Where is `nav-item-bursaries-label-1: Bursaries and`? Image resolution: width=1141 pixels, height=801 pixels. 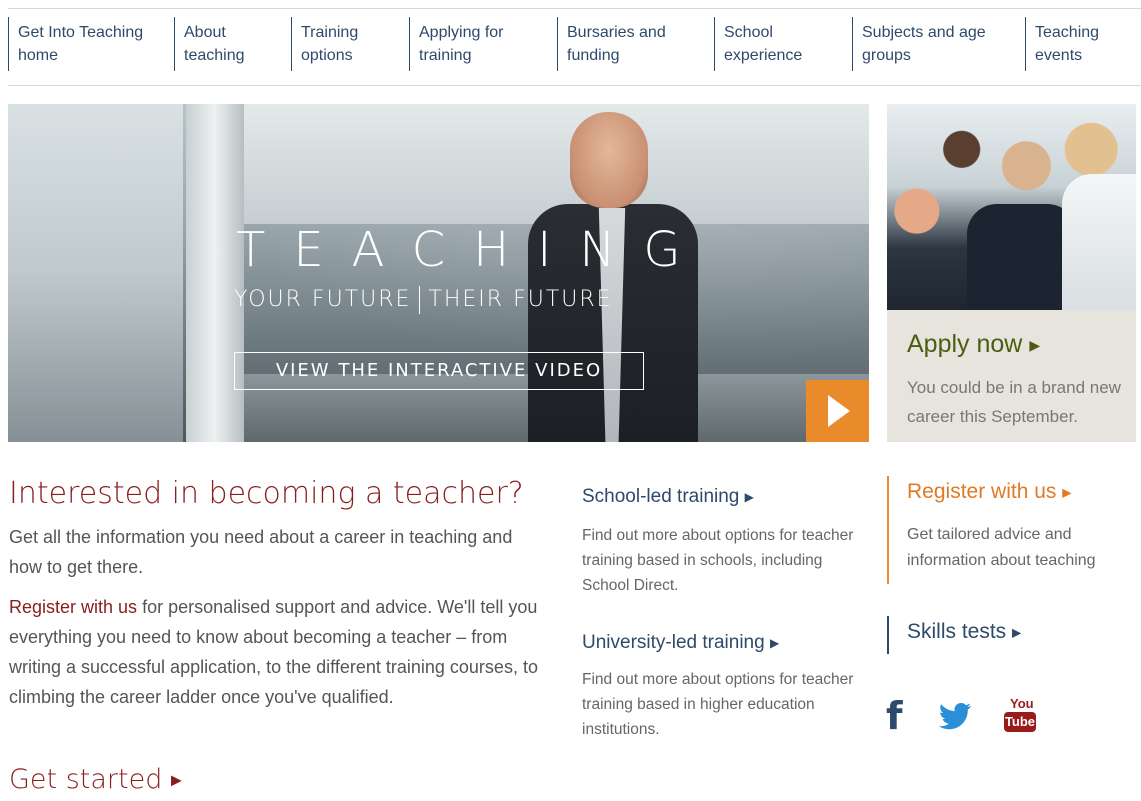 nav-item-bursaries-label-1: Bursaries and is located at coordinates (616, 32).